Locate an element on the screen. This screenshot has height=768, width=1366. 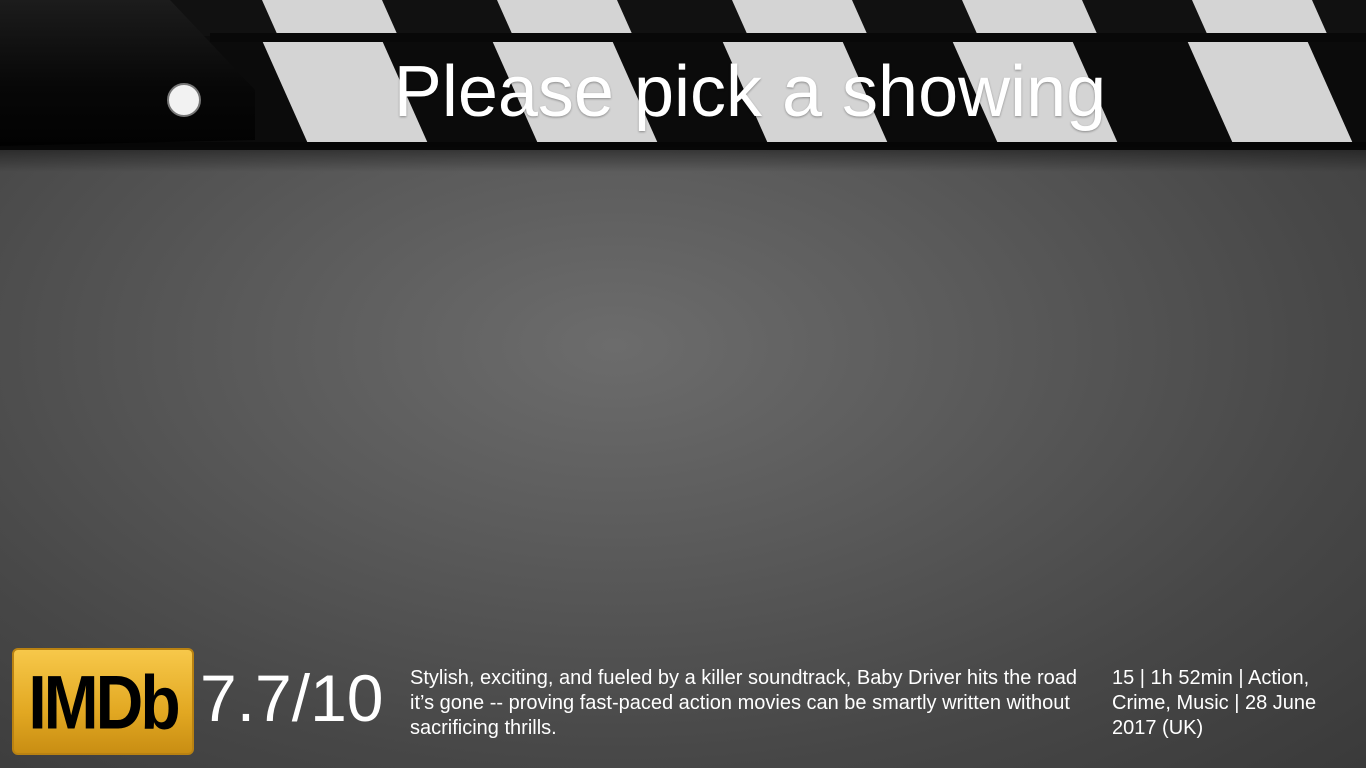
imdb-logo-text: IMDb is located at coordinates (104, 701).